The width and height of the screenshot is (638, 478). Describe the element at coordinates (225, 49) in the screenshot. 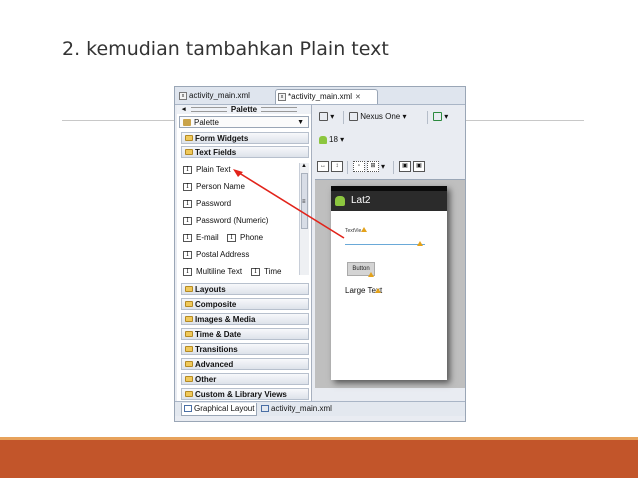

I see `slide-title: 2. kemudian tambahkan Plain text` at that location.